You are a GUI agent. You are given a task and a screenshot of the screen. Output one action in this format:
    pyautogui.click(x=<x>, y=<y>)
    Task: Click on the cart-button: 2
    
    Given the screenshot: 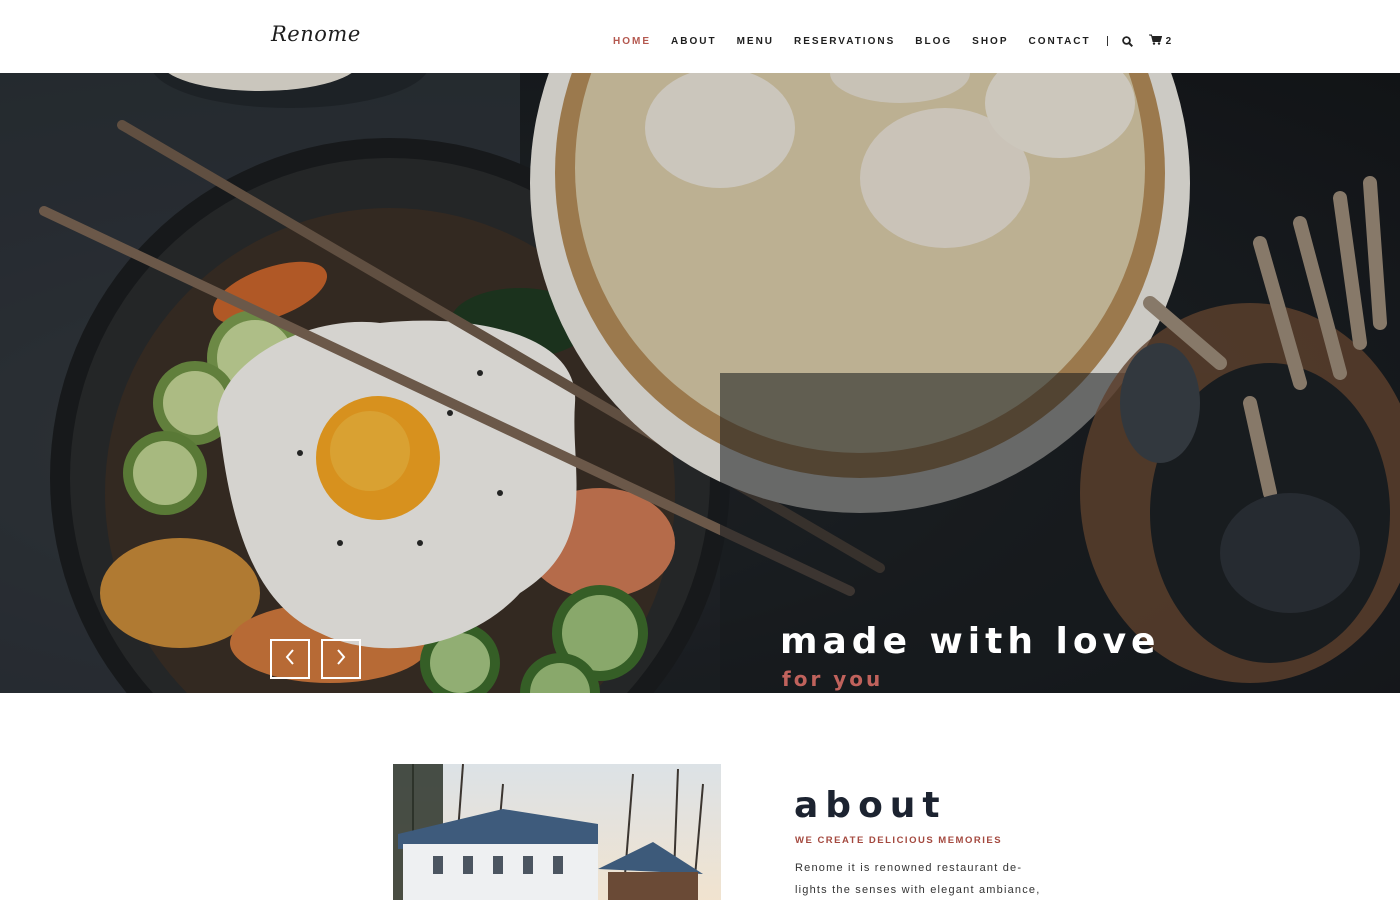 What is the action you would take?
    pyautogui.click(x=1160, y=41)
    